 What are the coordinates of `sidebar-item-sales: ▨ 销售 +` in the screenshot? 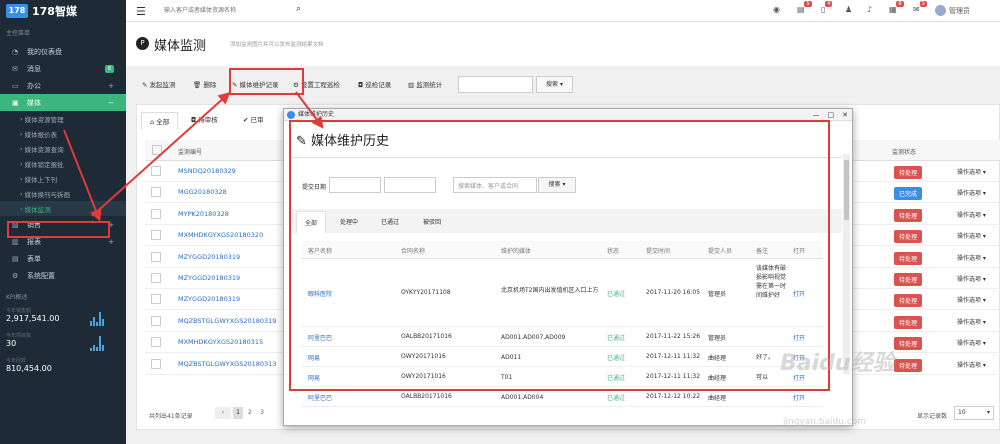 It's located at (63, 224).